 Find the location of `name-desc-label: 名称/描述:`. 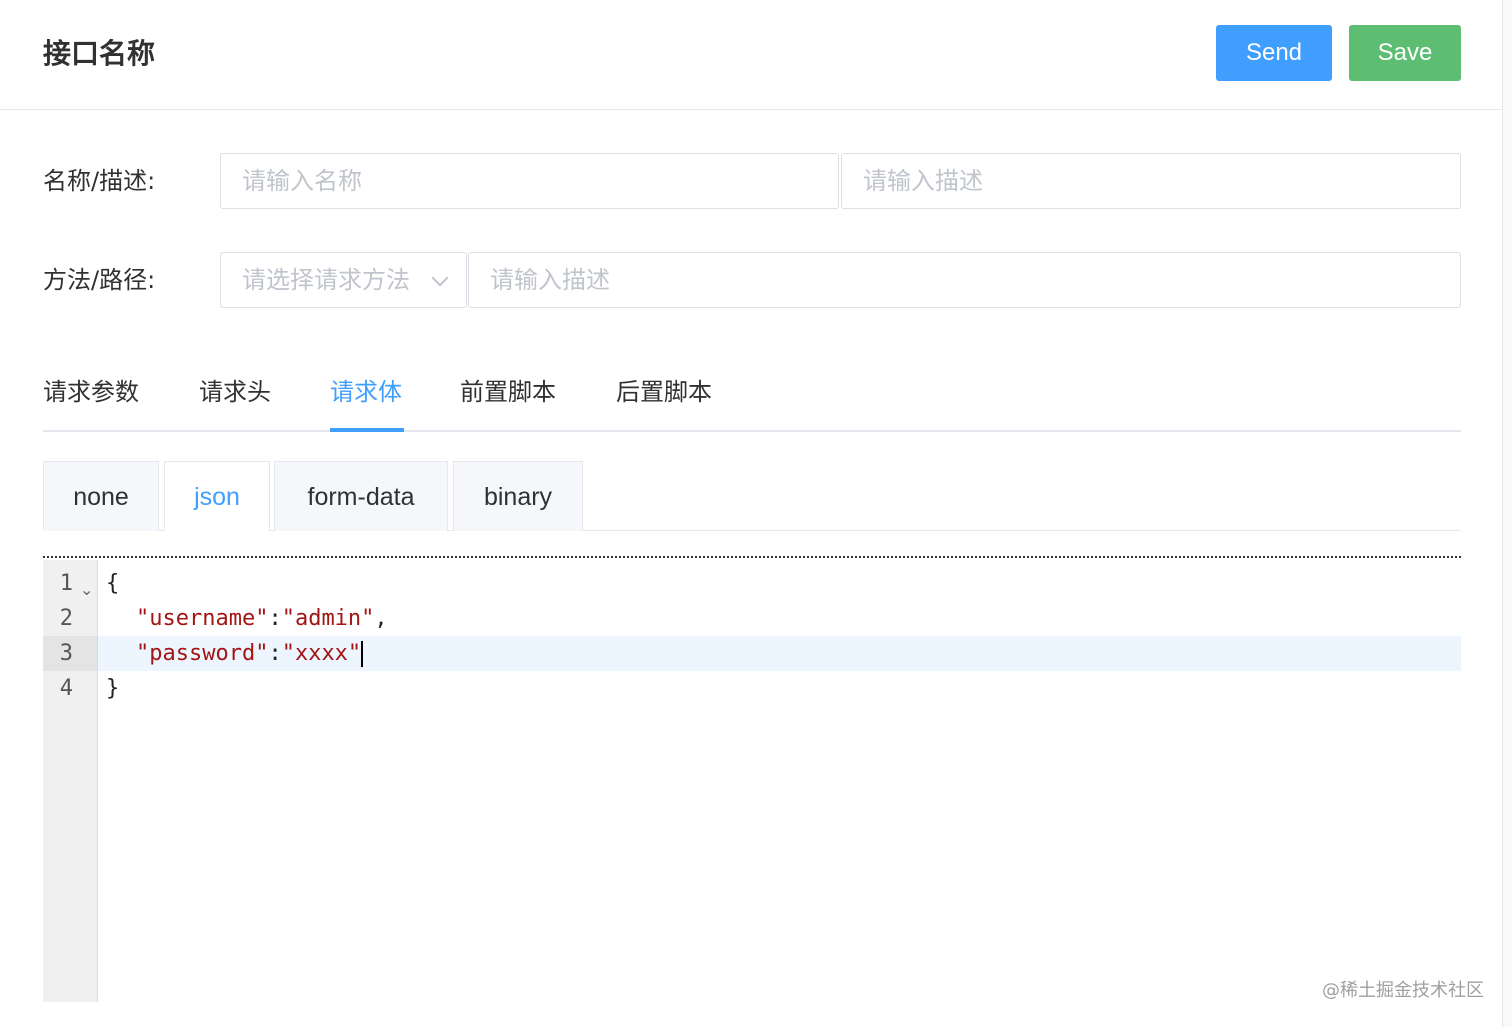

name-desc-label: 名称/描述: is located at coordinates (99, 181).